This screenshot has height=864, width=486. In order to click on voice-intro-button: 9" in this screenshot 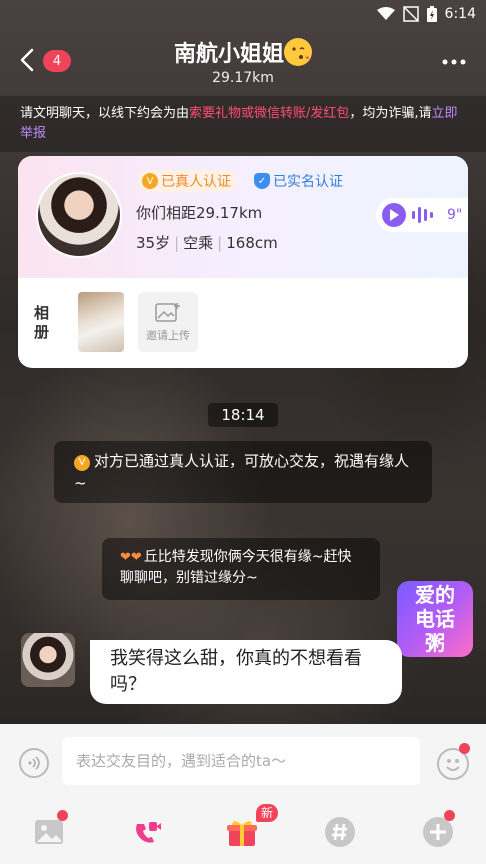, I will do `click(422, 215)`.